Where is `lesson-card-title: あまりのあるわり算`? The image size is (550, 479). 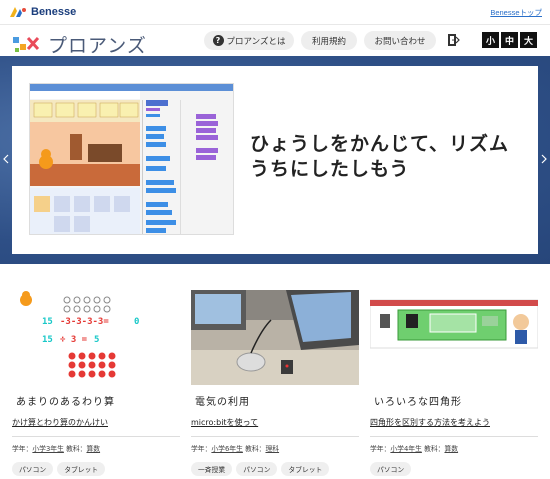
lesson-card-title: あまりのあるわり算 is located at coordinates (65, 402).